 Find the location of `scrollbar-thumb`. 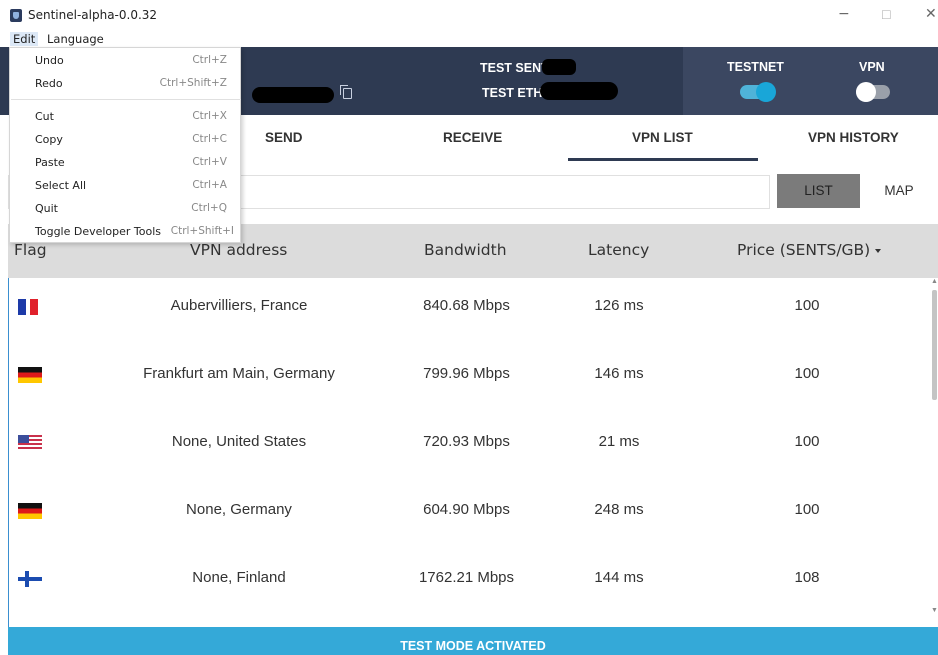

scrollbar-thumb is located at coordinates (934, 345).